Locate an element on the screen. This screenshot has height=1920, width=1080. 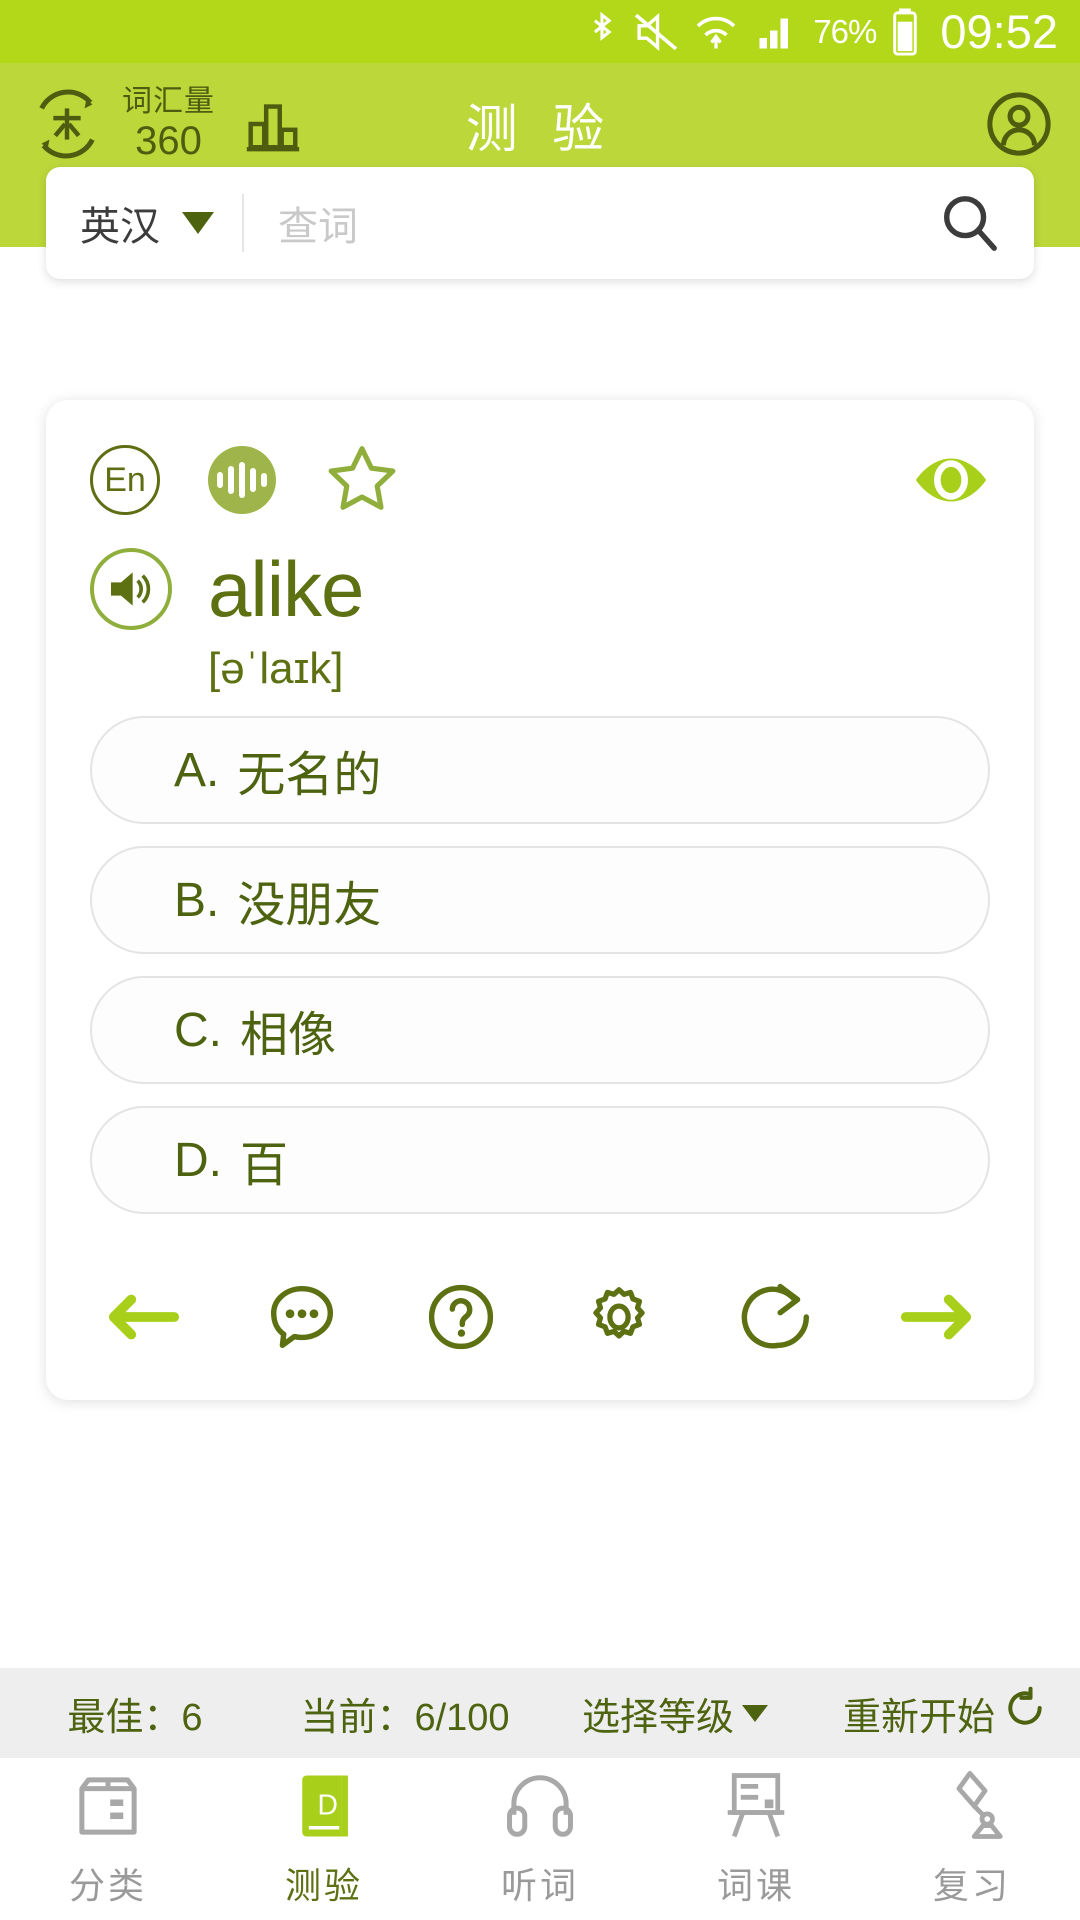
phonetic-transcription: [əˈlaɪk] is located at coordinates (276, 668).